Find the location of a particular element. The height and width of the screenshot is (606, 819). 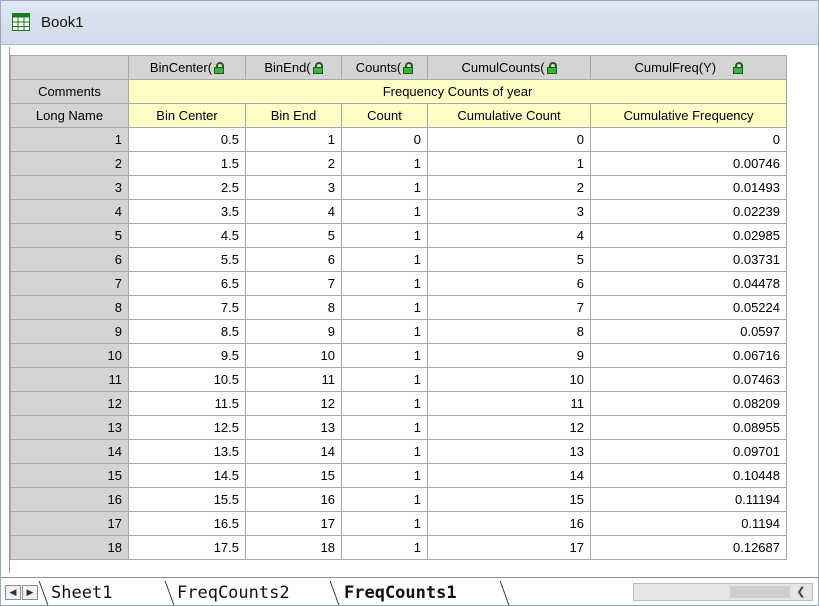

cell-cumulative-frequency: 0.01493 is located at coordinates (688, 187).